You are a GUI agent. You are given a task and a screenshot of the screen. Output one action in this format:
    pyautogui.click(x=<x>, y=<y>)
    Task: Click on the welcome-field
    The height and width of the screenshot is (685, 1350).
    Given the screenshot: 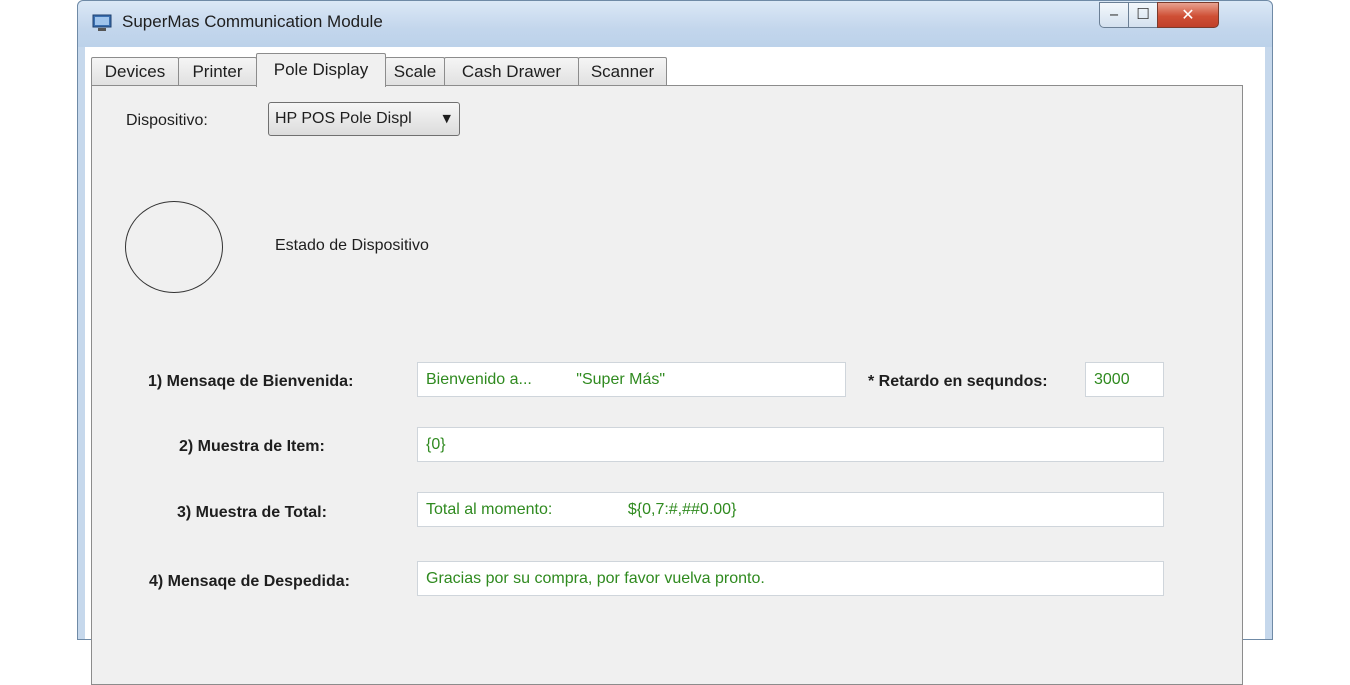 What is the action you would take?
    pyautogui.click(x=631, y=379)
    